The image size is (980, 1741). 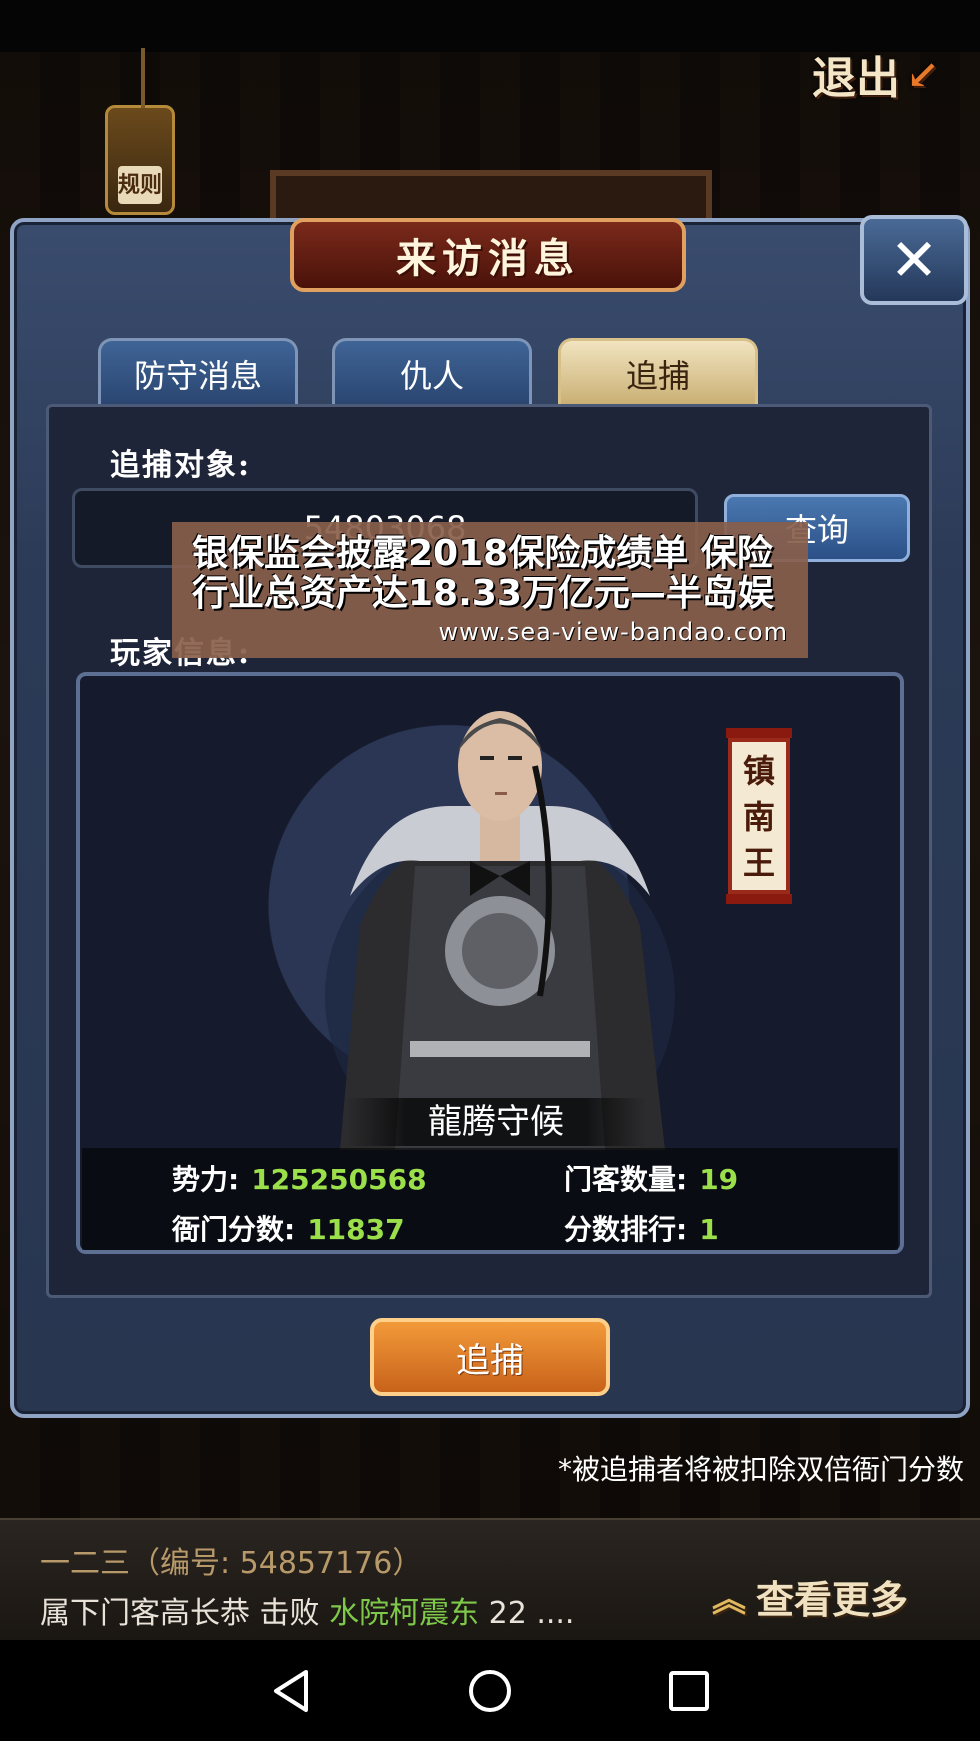 What do you see at coordinates (231, 1563) in the screenshot?
I see `ticker-player: 一二三（编号: 54857176）` at bounding box center [231, 1563].